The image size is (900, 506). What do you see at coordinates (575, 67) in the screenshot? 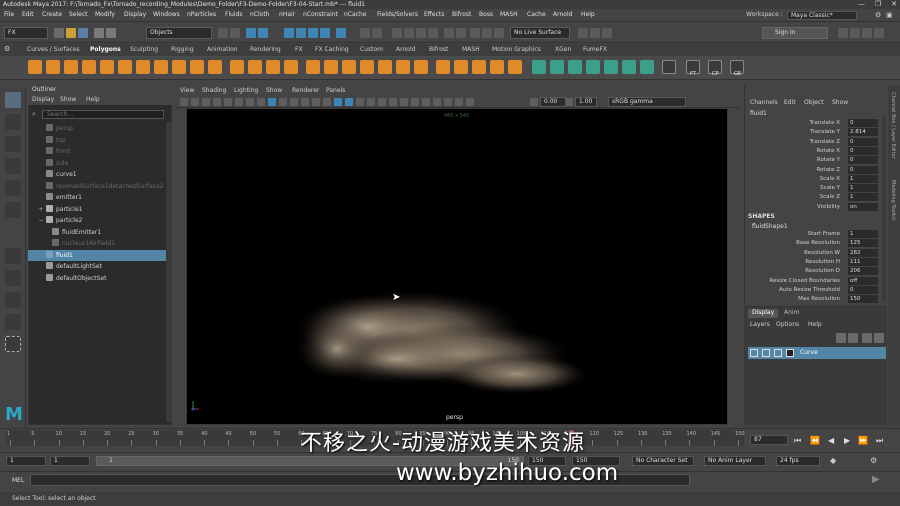
I see `spherical-map-icon` at bounding box center [575, 67].